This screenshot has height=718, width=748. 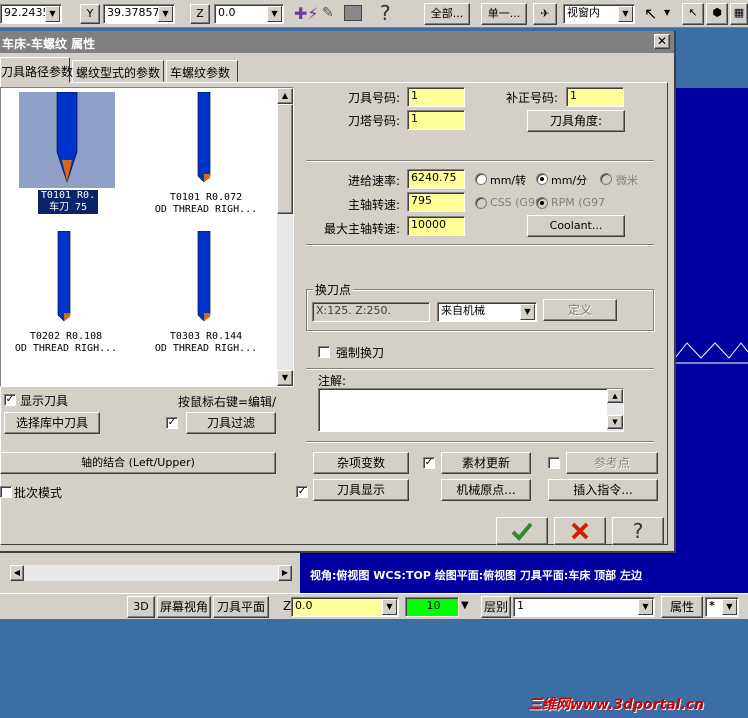 What do you see at coordinates (615, 410) in the screenshot?
I see `comment-scrollbar: ▲ ▼` at bounding box center [615, 410].